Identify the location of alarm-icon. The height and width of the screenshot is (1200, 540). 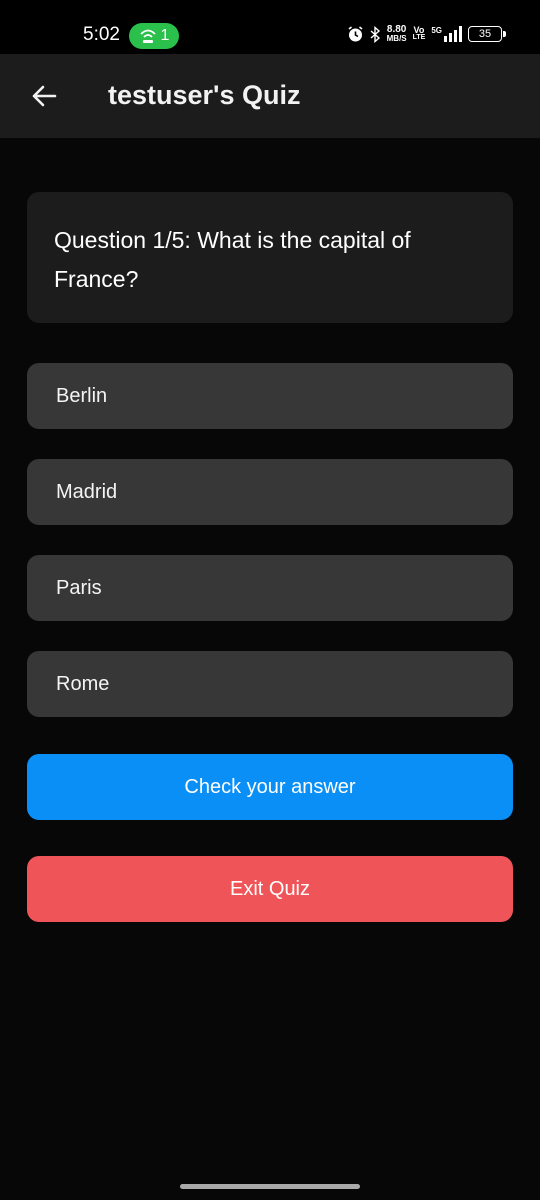
(355, 33).